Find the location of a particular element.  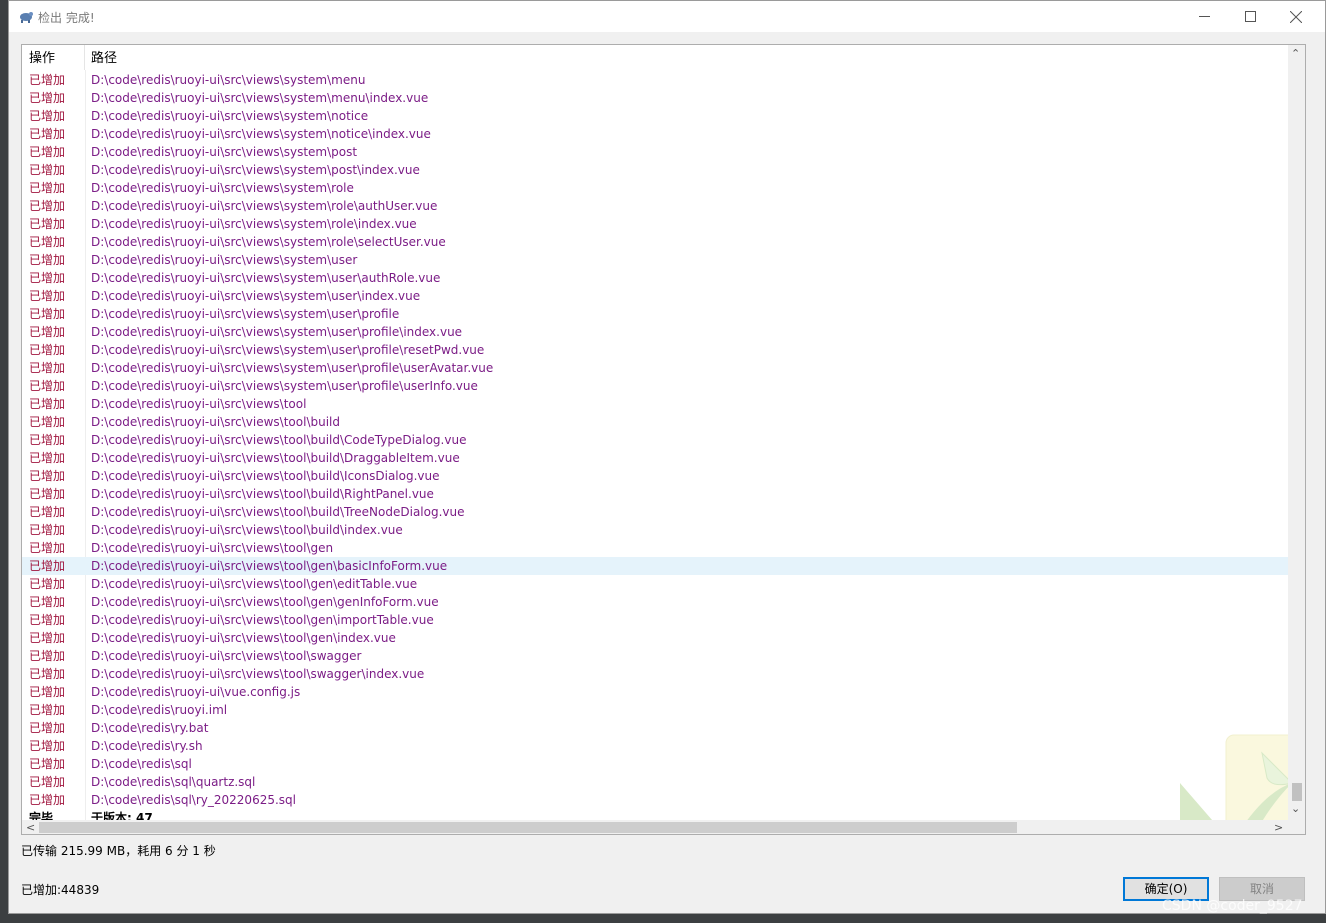

scroll-left-arrow-icon: < is located at coordinates (30, 827).